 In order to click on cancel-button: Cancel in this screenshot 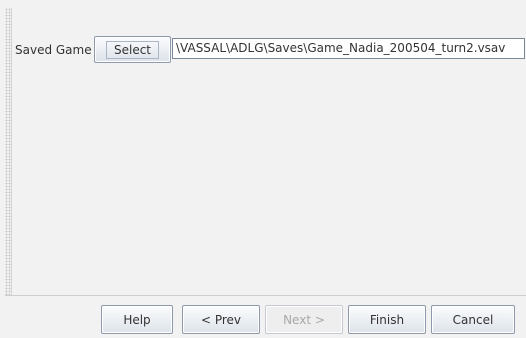, I will do `click(473, 319)`.